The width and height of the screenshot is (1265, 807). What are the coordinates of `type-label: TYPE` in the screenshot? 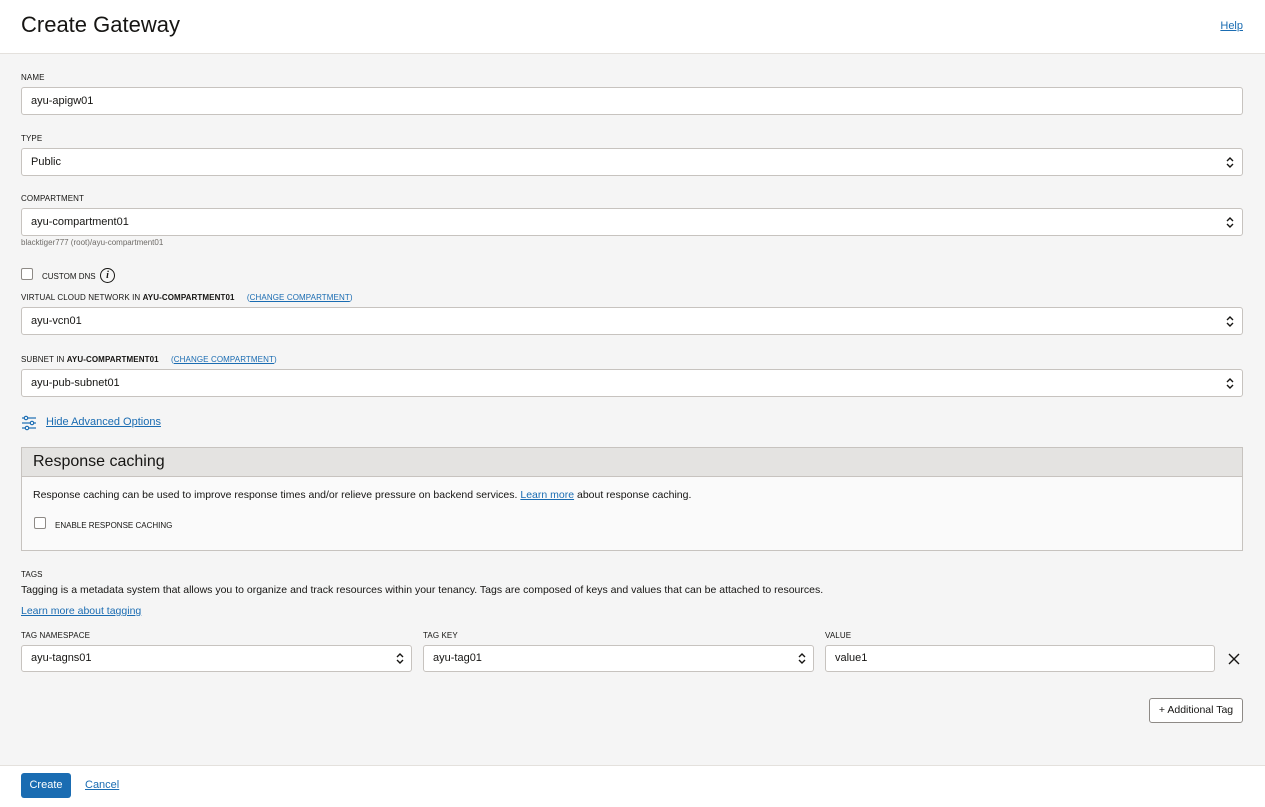 It's located at (32, 138).